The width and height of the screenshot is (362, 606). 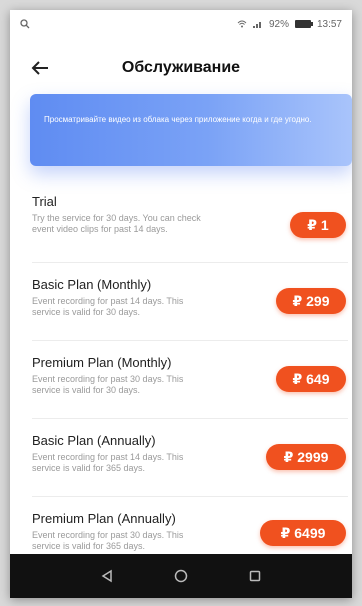 What do you see at coordinates (181, 24) in the screenshot?
I see `status-bar: 92% 13:57` at bounding box center [181, 24].